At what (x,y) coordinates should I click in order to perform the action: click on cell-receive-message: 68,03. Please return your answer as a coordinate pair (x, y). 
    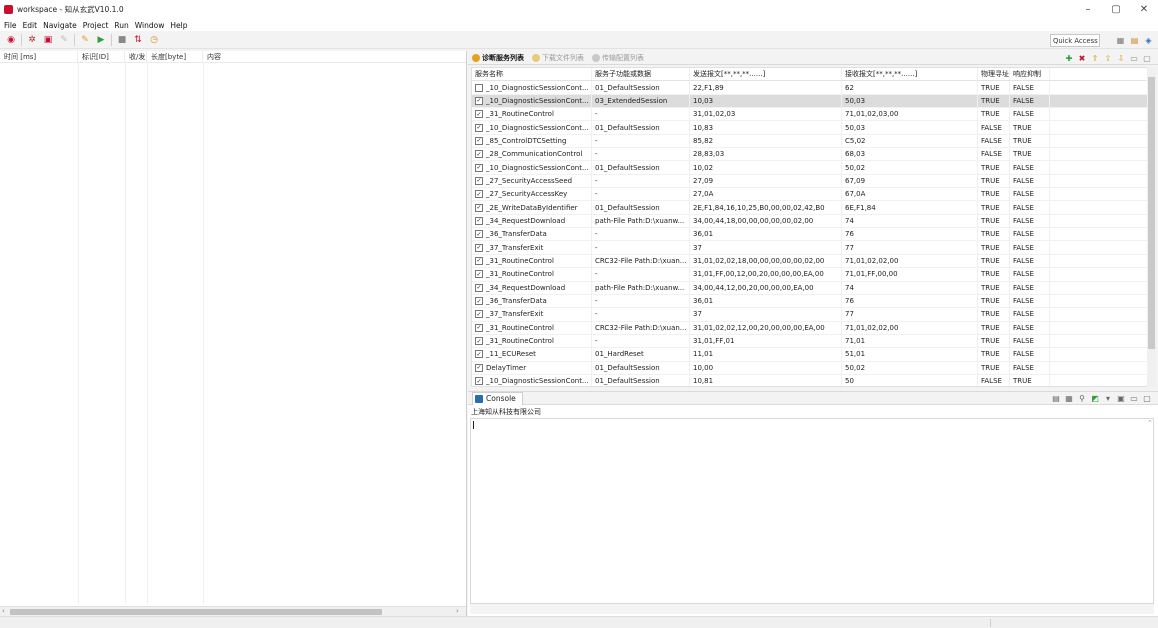
    Looking at the image, I should click on (910, 154).